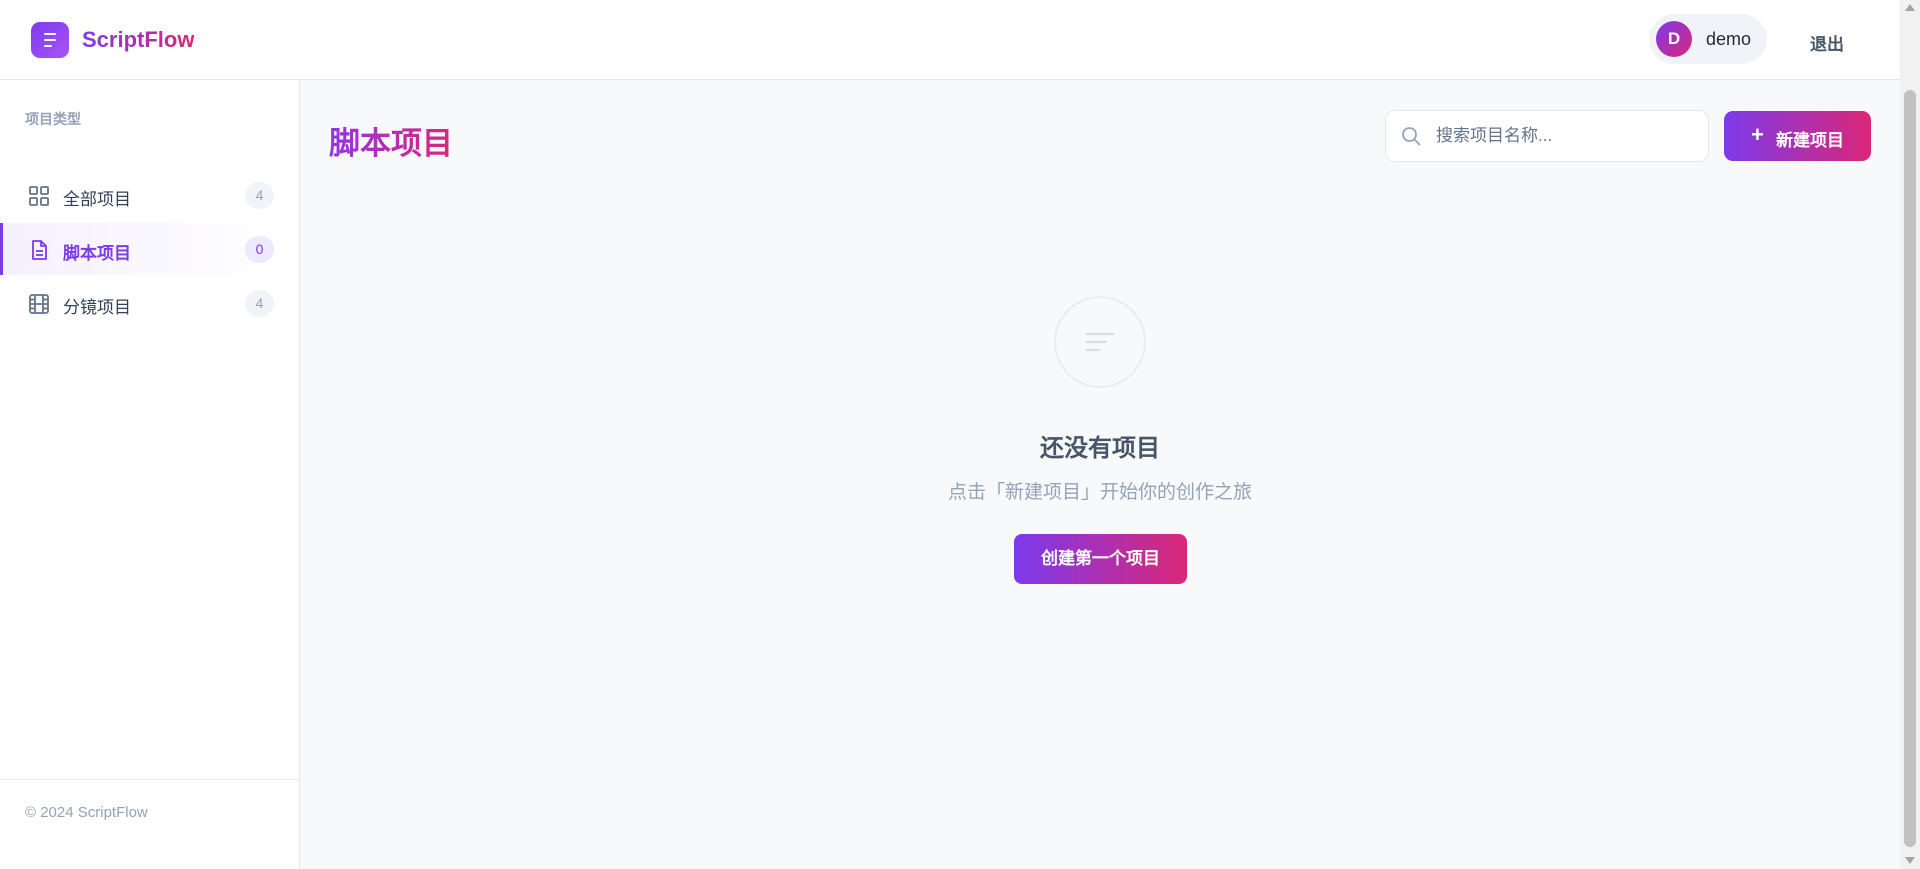 Image resolution: width=1920 pixels, height=869 pixels. What do you see at coordinates (149, 800) in the screenshot?
I see `sidebar-footer: © 2024 ScriptFlow` at bounding box center [149, 800].